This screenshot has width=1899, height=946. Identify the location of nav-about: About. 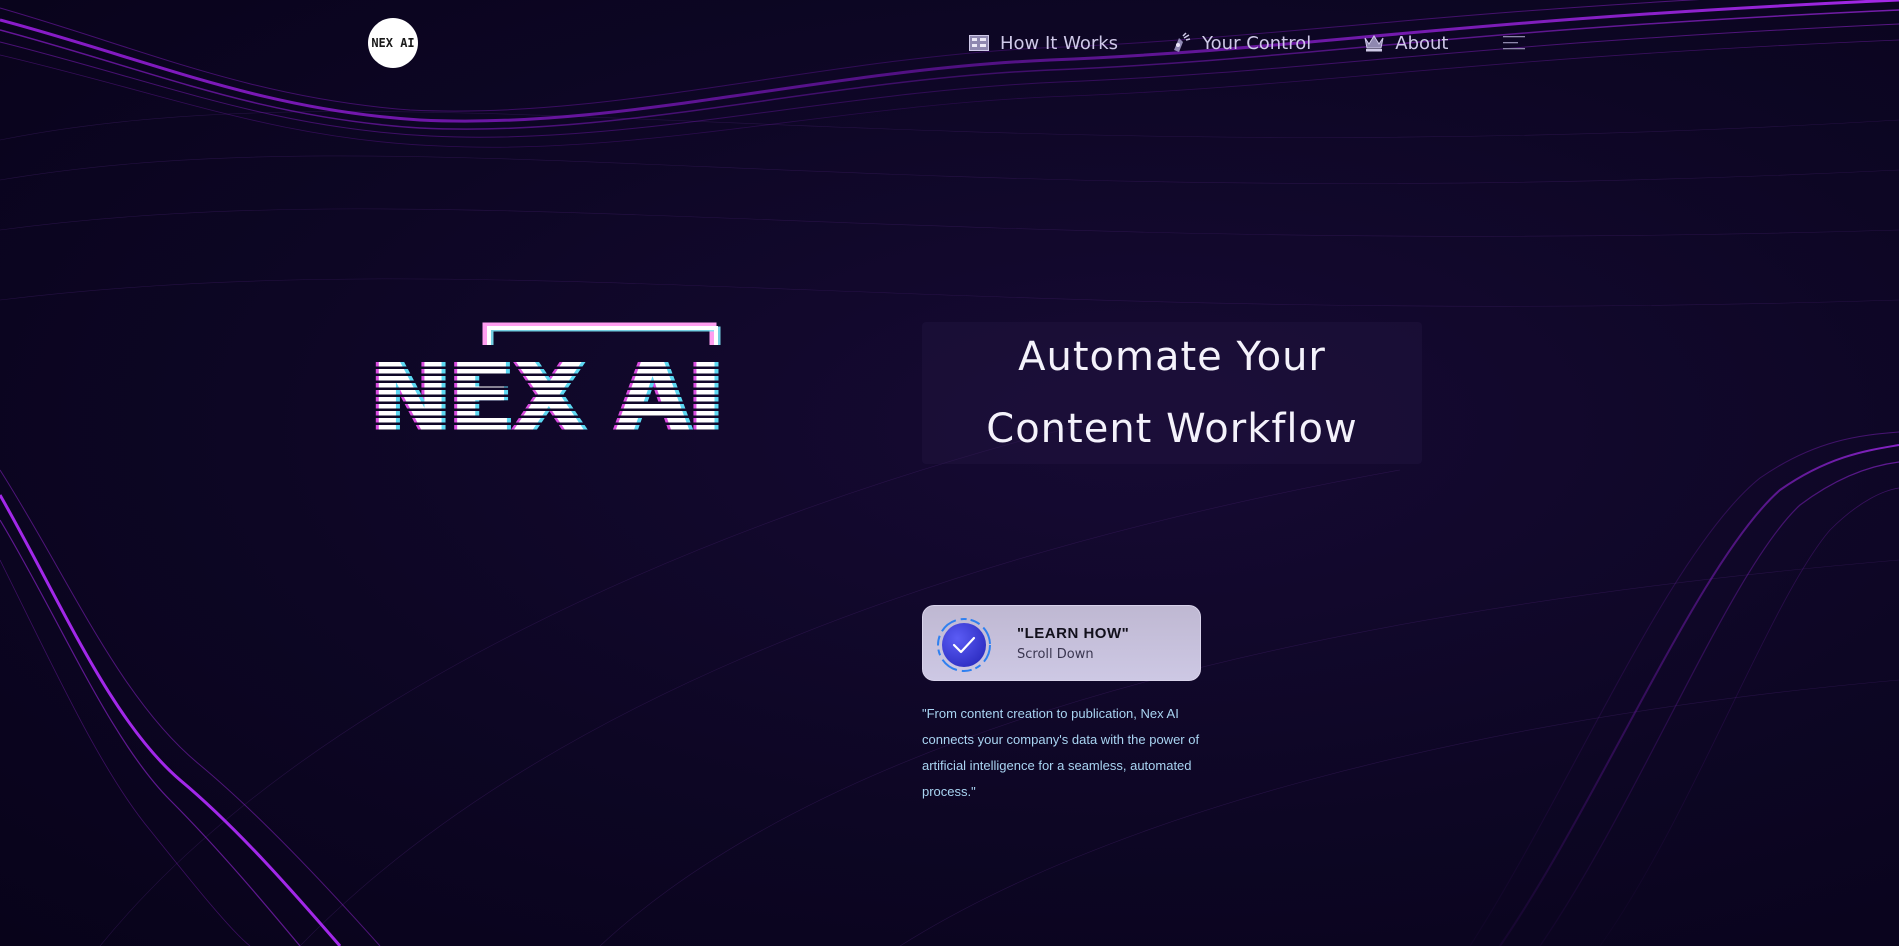
(1405, 43).